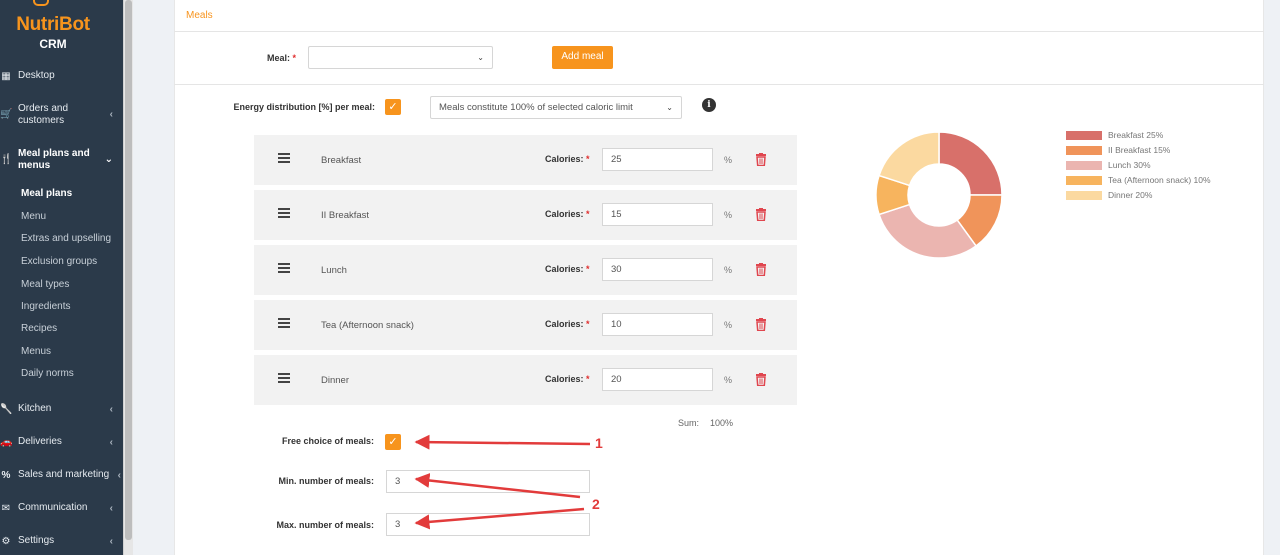  Describe the element at coordinates (341, 160) in the screenshot. I see `meal-name: Breakfast` at that location.